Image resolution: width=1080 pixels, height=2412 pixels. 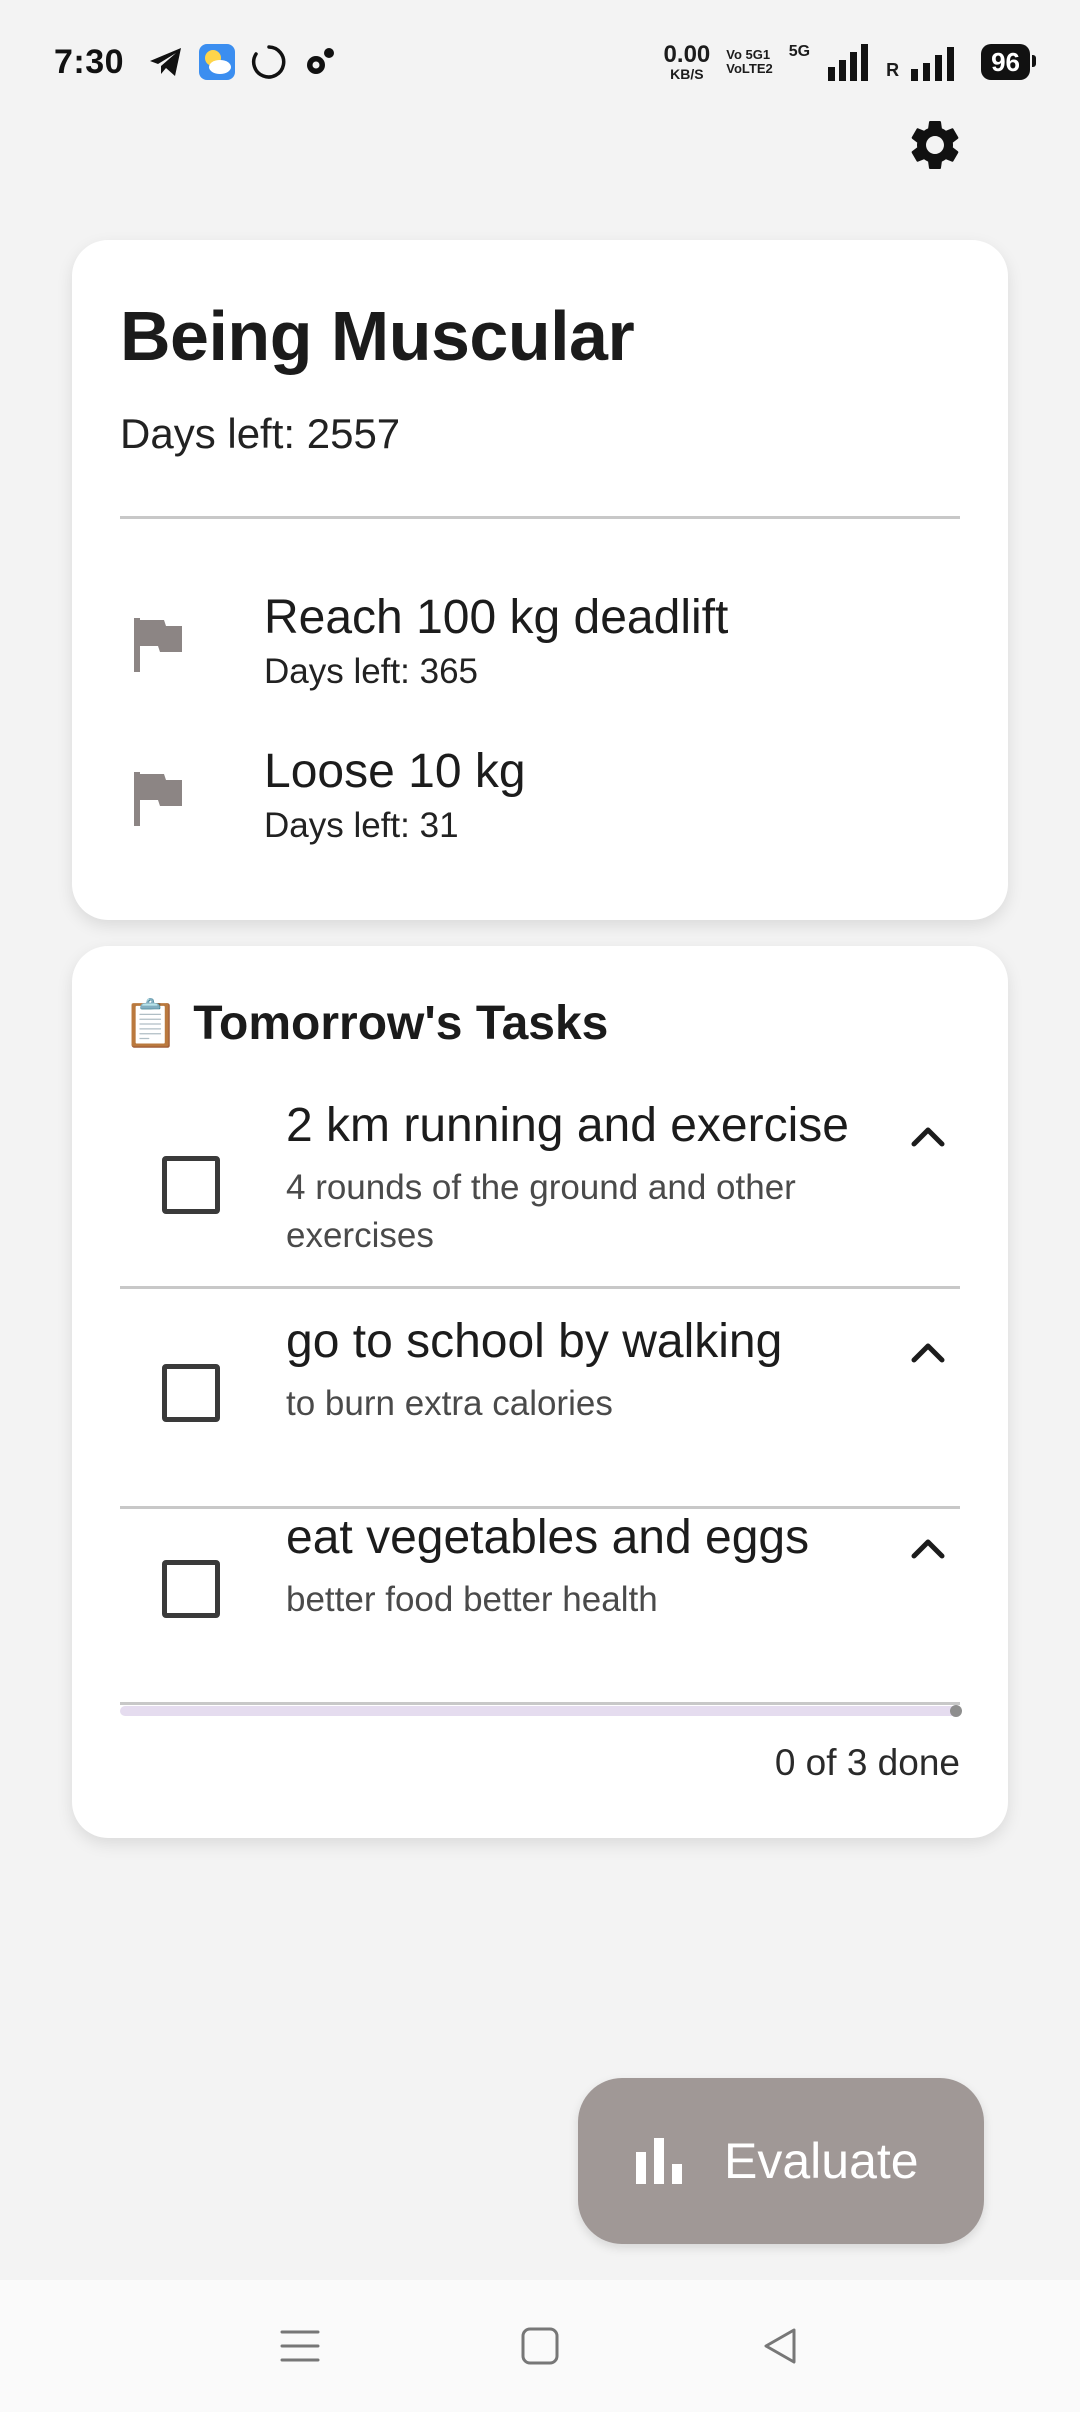 I want to click on bar-chart-icon, so click(x=659, y=2161).